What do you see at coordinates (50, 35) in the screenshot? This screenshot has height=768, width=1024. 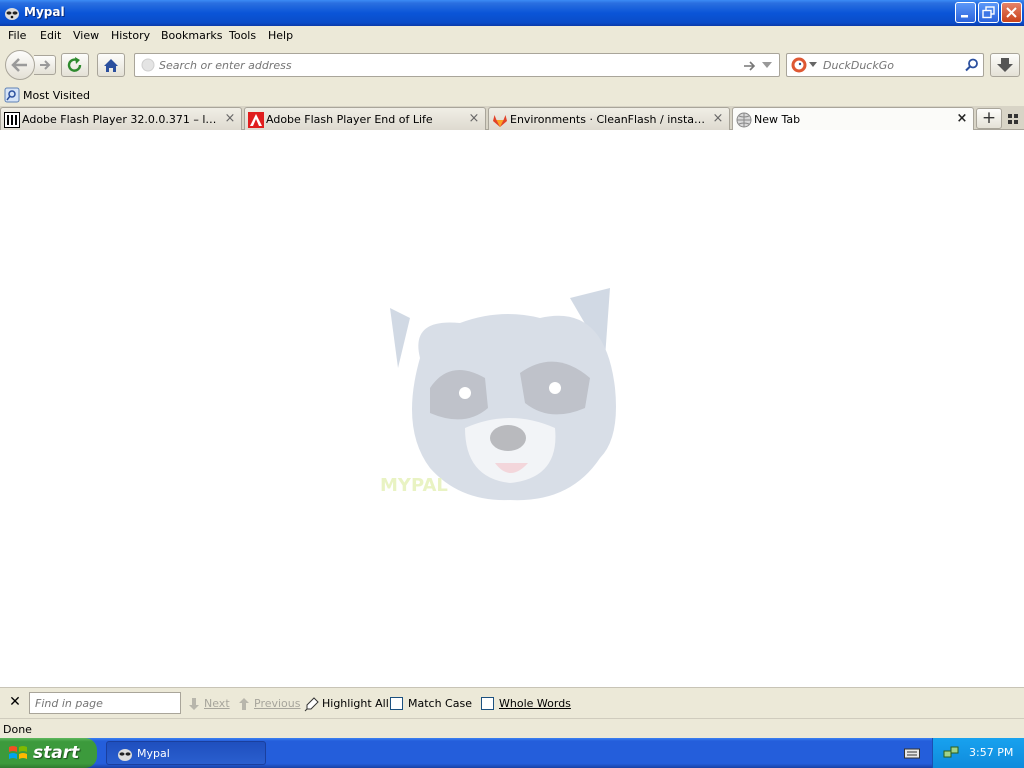 I see `menu-edit: Edit` at bounding box center [50, 35].